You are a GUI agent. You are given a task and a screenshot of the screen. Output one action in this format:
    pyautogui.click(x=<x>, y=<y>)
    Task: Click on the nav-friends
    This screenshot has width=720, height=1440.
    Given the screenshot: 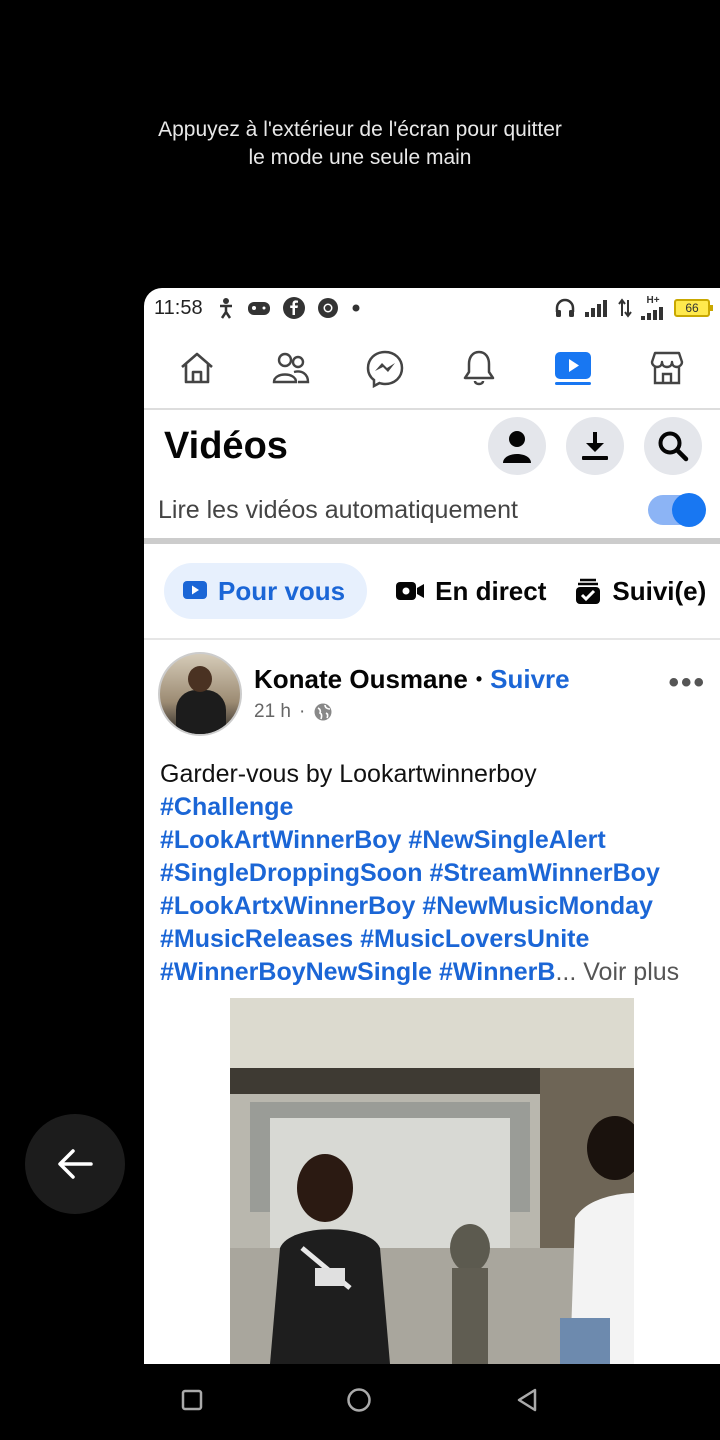 What is the action you would take?
    pyautogui.click(x=291, y=368)
    